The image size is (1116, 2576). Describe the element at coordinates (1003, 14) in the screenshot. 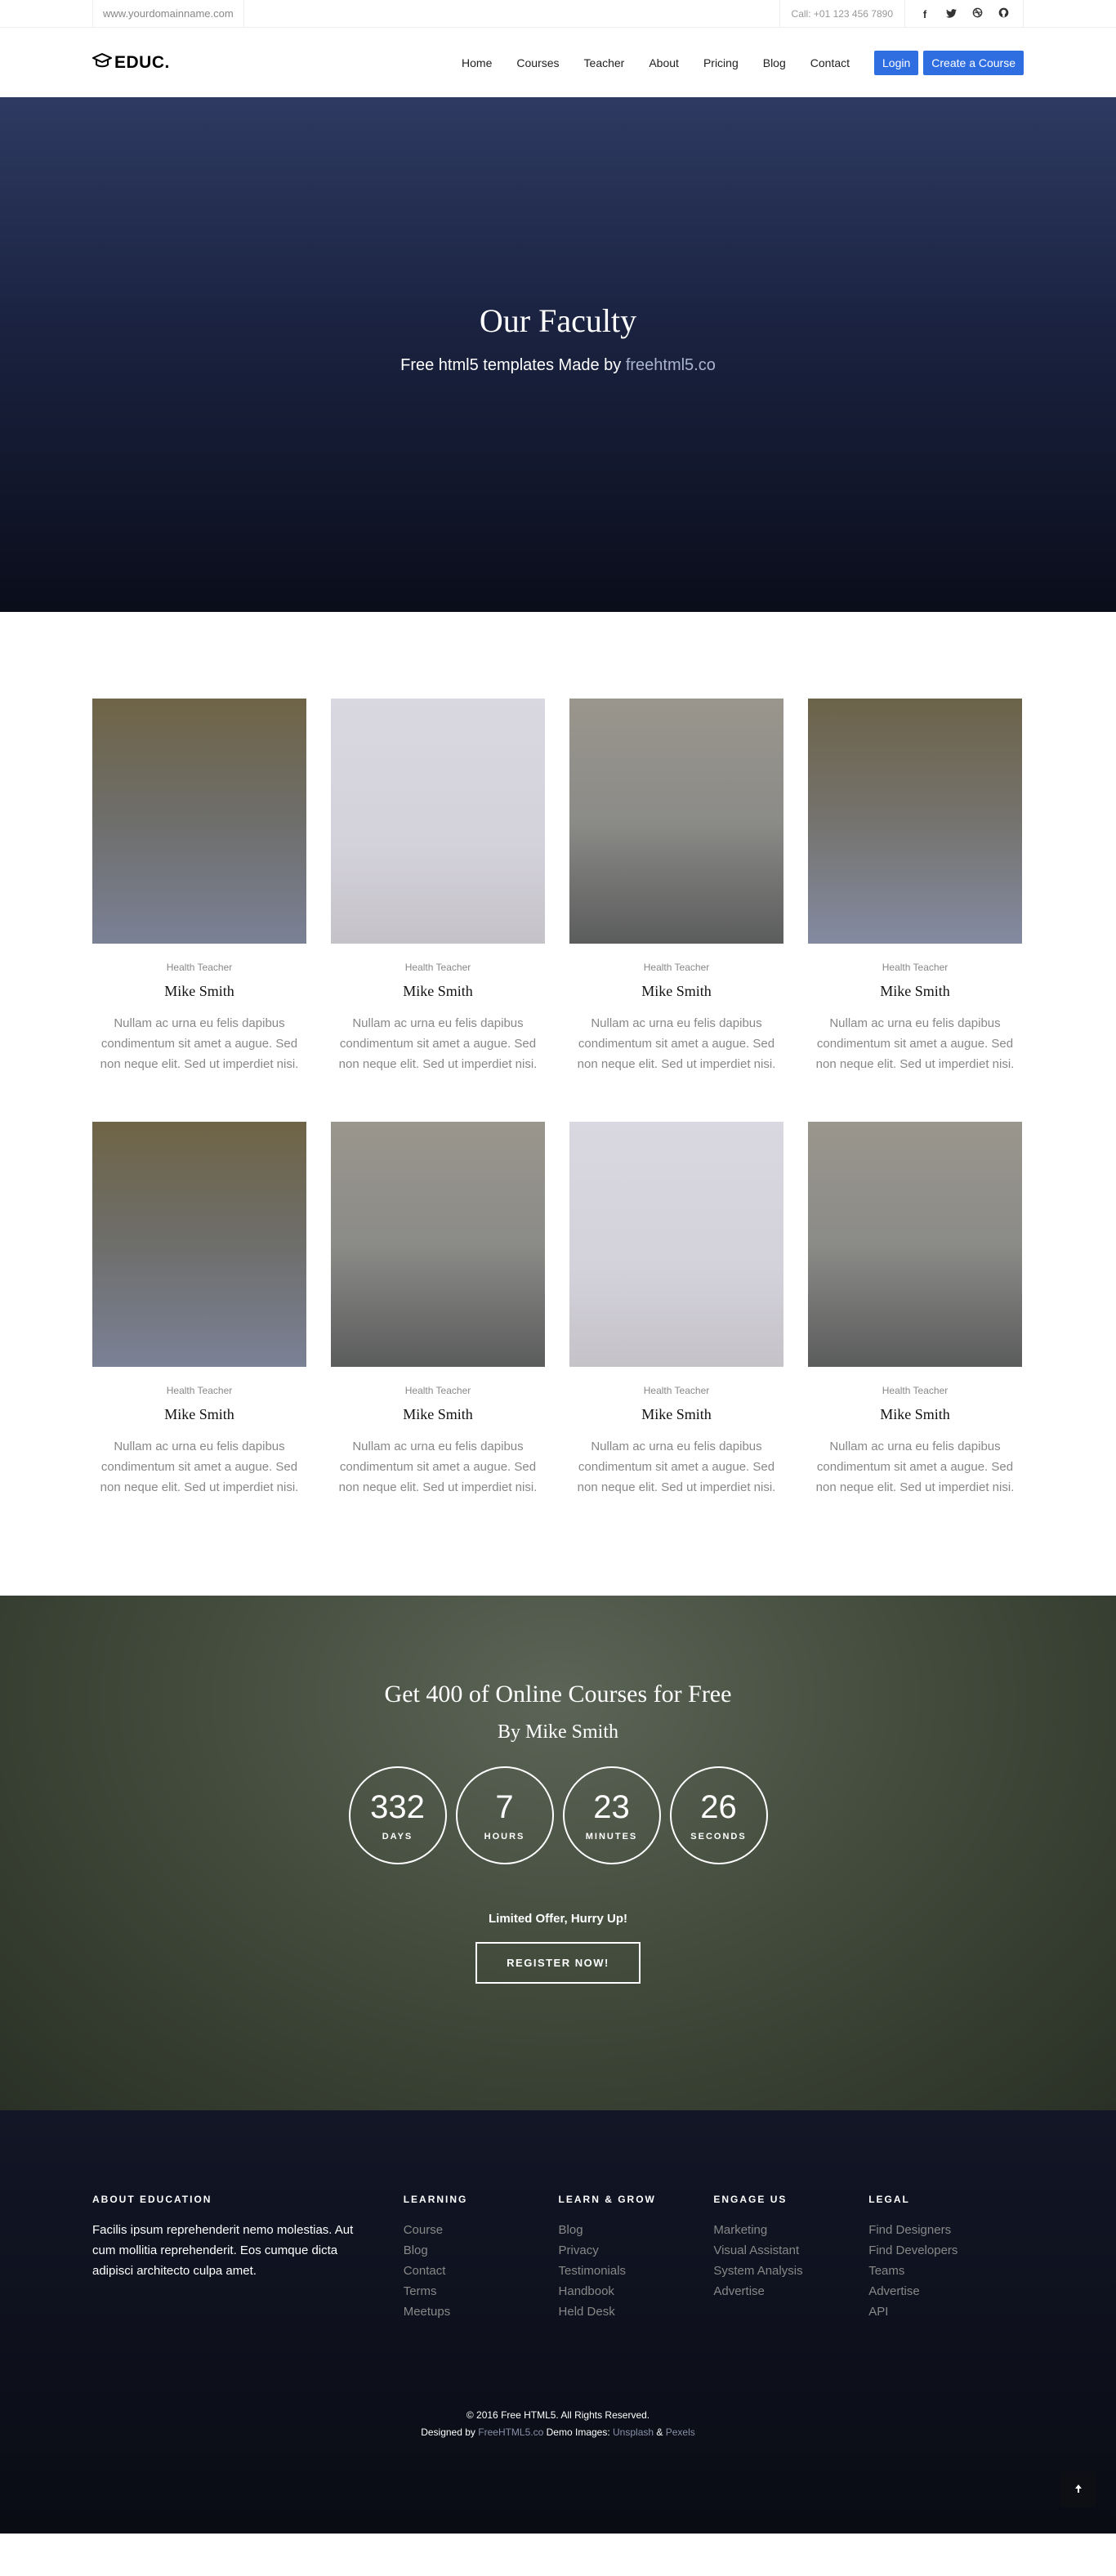

I see `github-icon` at that location.